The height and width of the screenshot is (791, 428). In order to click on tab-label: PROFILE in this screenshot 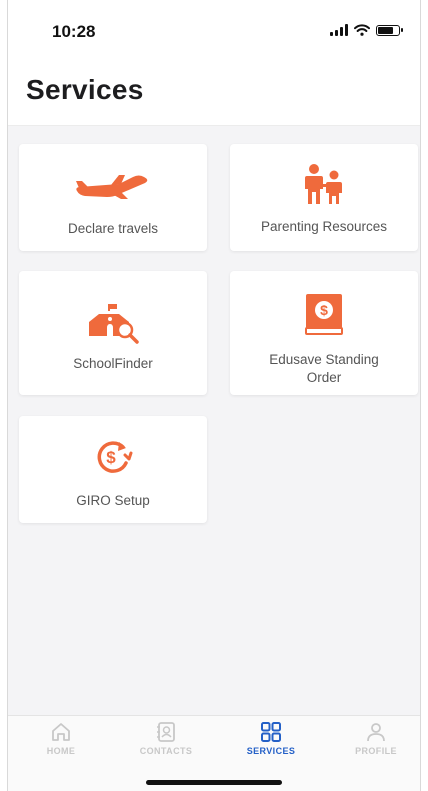, I will do `click(376, 751)`.